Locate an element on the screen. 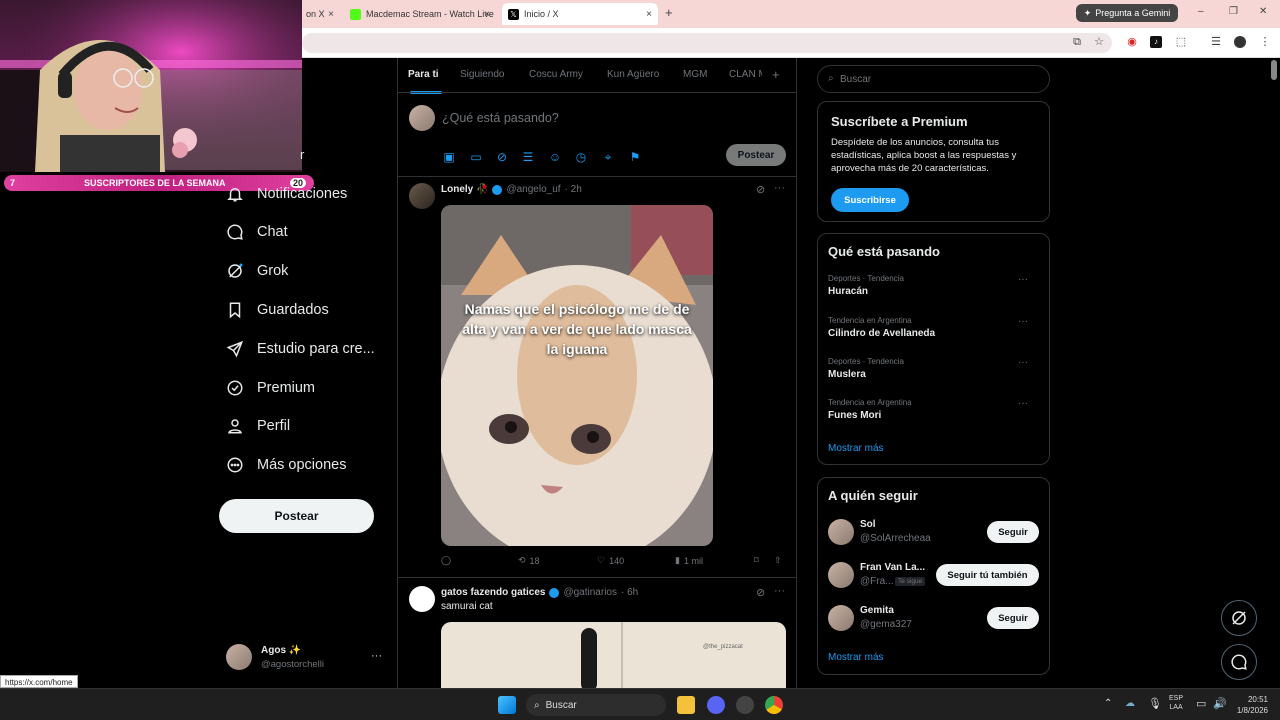 This screenshot has width=1280, height=720. new-tab-button: + is located at coordinates (669, 12).